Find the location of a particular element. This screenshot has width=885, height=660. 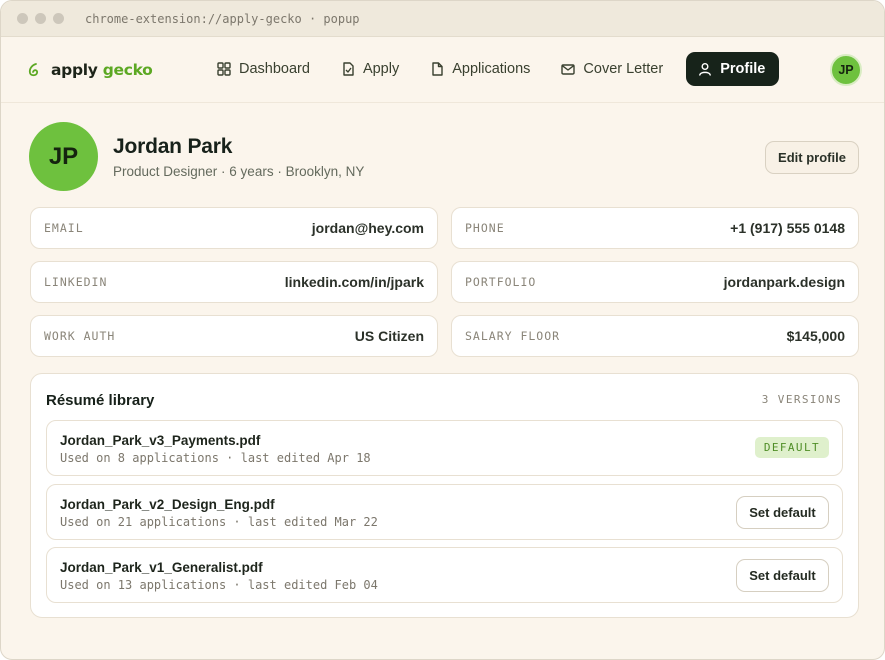

resume-filename: Jordan_Park_v3_Payments.pdf is located at coordinates (160, 440).